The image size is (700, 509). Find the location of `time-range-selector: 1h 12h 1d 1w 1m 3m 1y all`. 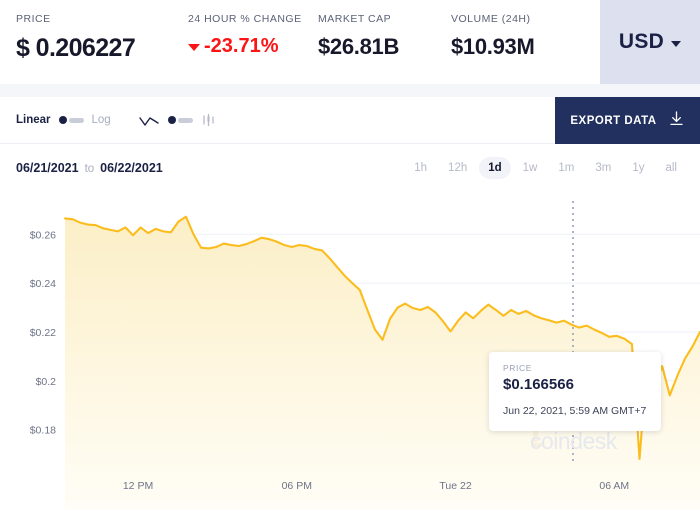

time-range-selector: 1h 12h 1d 1w 1m 3m 1y all is located at coordinates (545, 167).